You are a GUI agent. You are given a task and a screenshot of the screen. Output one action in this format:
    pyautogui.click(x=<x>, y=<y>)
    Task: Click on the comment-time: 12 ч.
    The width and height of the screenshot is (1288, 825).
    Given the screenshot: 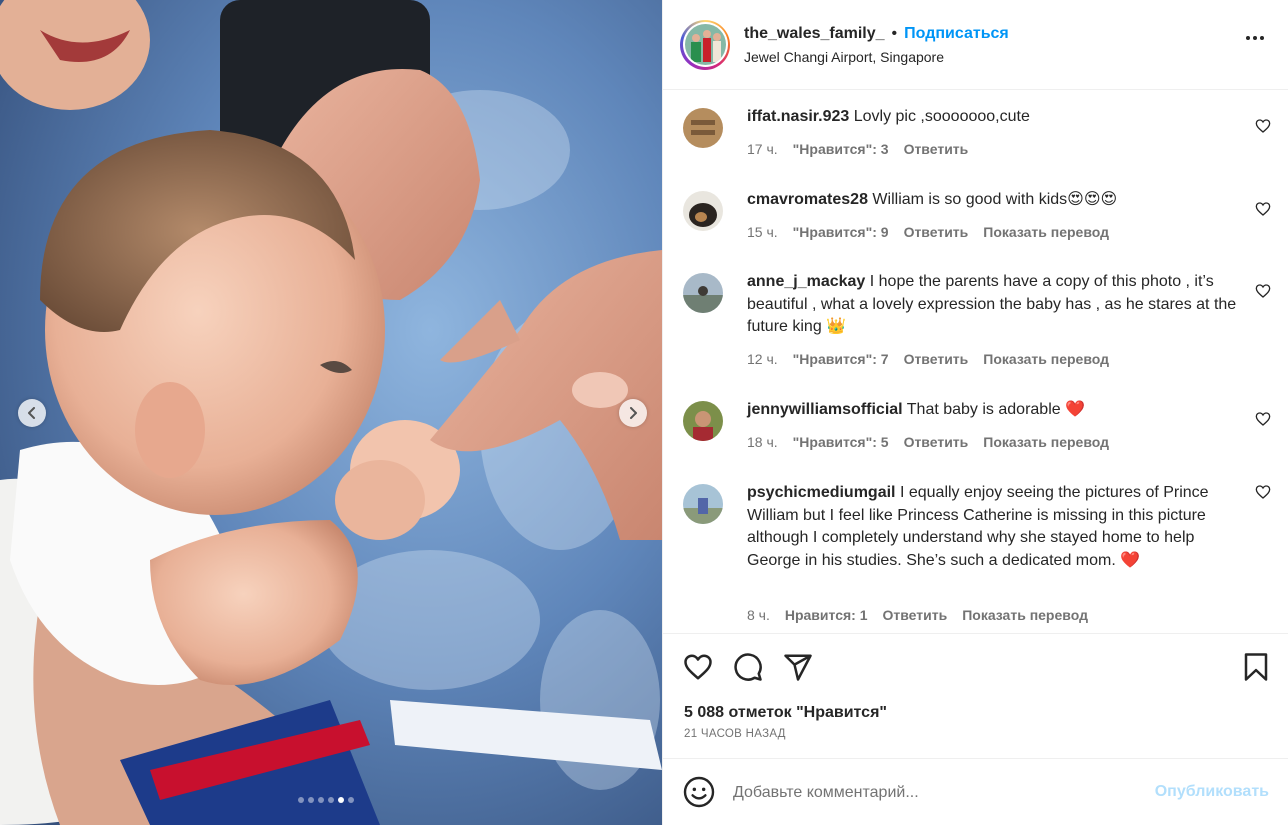 What is the action you would take?
    pyautogui.click(x=762, y=359)
    